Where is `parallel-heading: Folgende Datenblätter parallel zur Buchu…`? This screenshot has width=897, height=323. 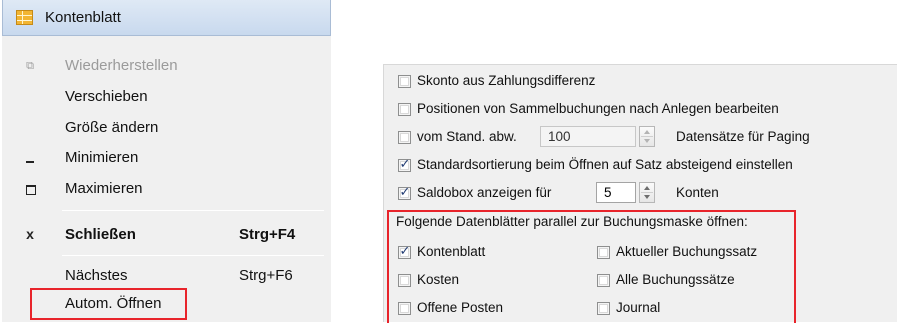 parallel-heading: Folgende Datenblätter parallel zur Buchu… is located at coordinates (572, 221).